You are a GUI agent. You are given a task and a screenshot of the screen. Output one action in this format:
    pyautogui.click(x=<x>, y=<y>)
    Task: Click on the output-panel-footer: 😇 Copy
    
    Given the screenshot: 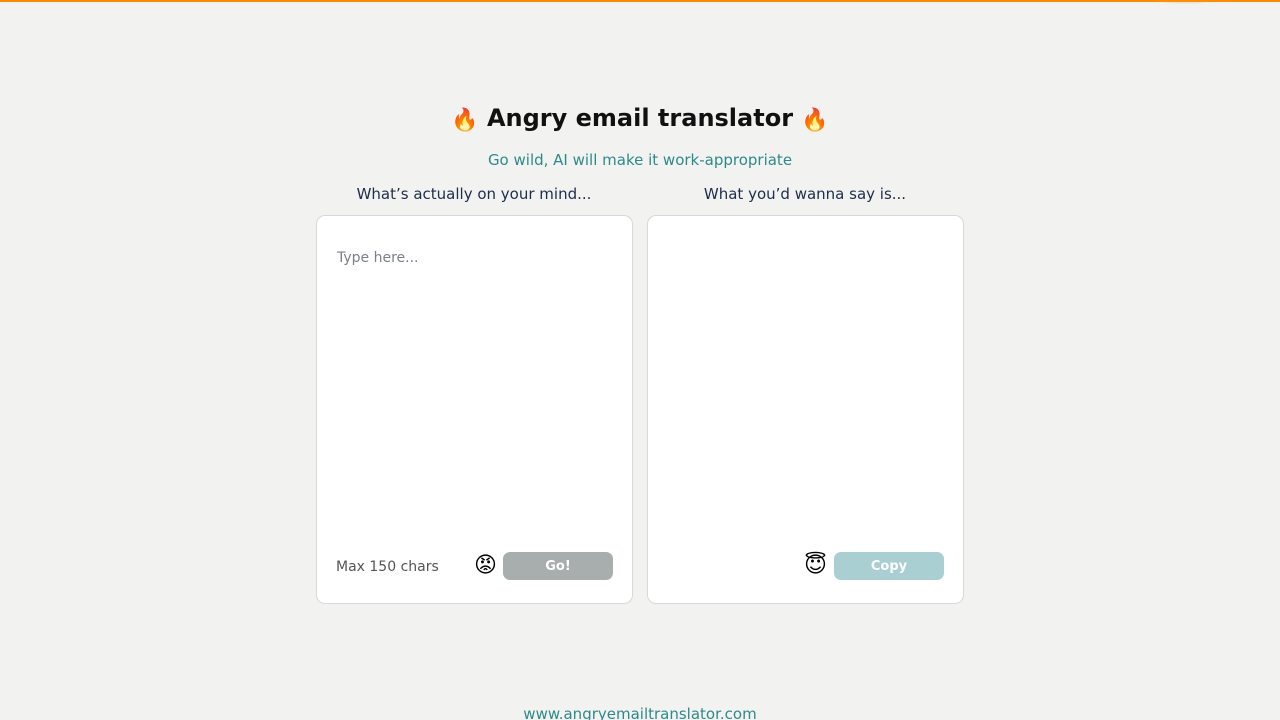 What is the action you would take?
    pyautogui.click(x=805, y=566)
    